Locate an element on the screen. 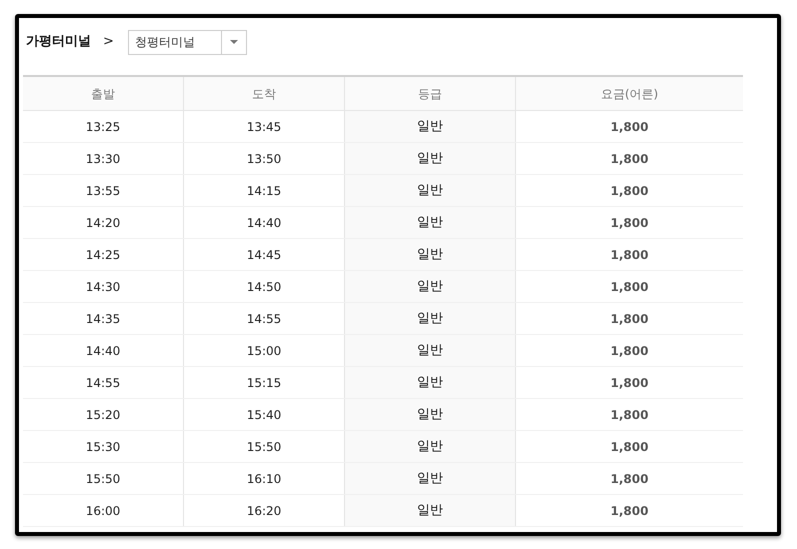  table-cell: 14:35 is located at coordinates (103, 318).